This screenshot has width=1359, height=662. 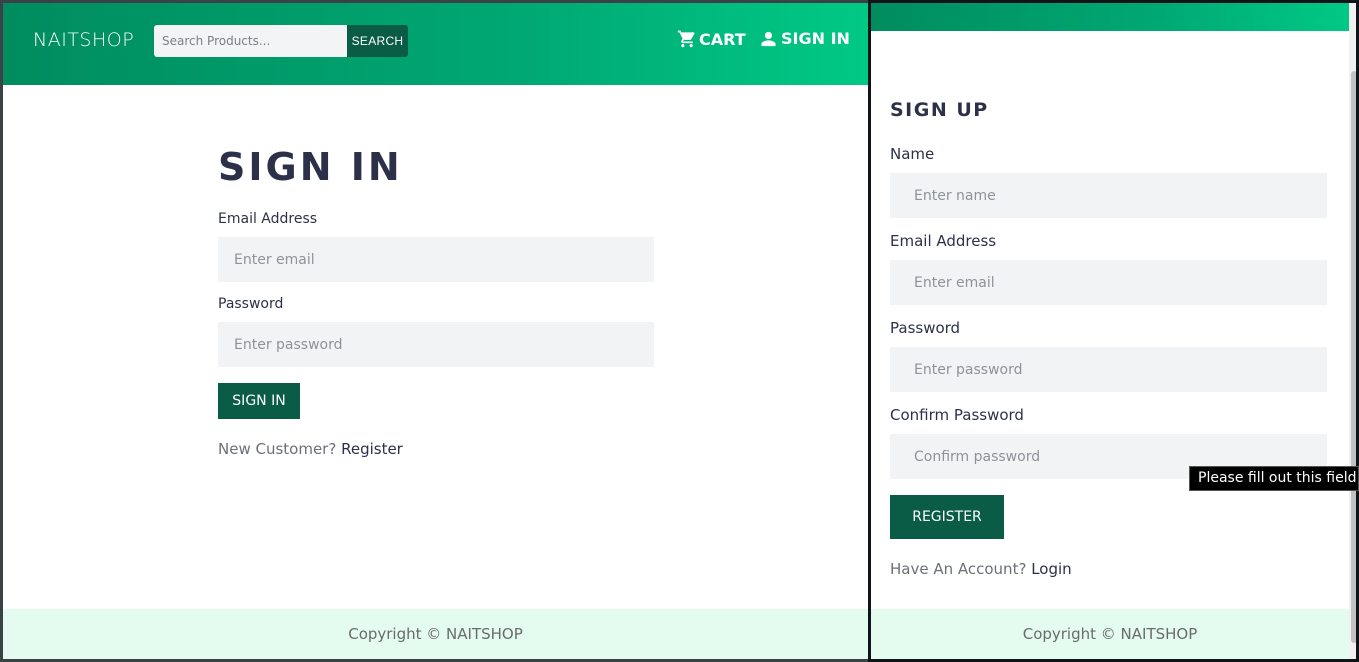 I want to click on validation-tooltip: Please fill out this field., so click(x=1274, y=478).